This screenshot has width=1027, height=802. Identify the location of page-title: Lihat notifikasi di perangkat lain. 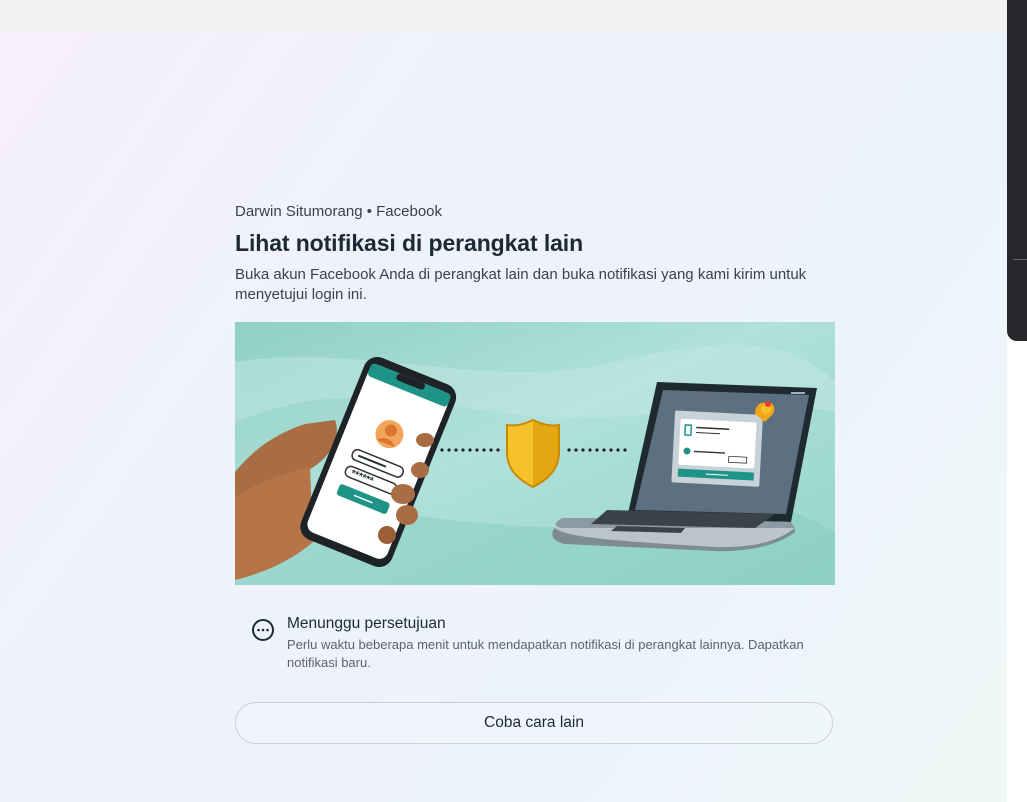
(409, 243).